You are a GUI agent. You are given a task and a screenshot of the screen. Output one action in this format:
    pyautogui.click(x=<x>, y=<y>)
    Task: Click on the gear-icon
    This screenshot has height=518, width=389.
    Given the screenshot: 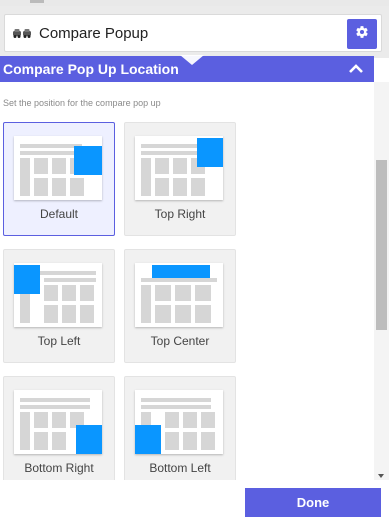 What is the action you would take?
    pyautogui.click(x=362, y=34)
    